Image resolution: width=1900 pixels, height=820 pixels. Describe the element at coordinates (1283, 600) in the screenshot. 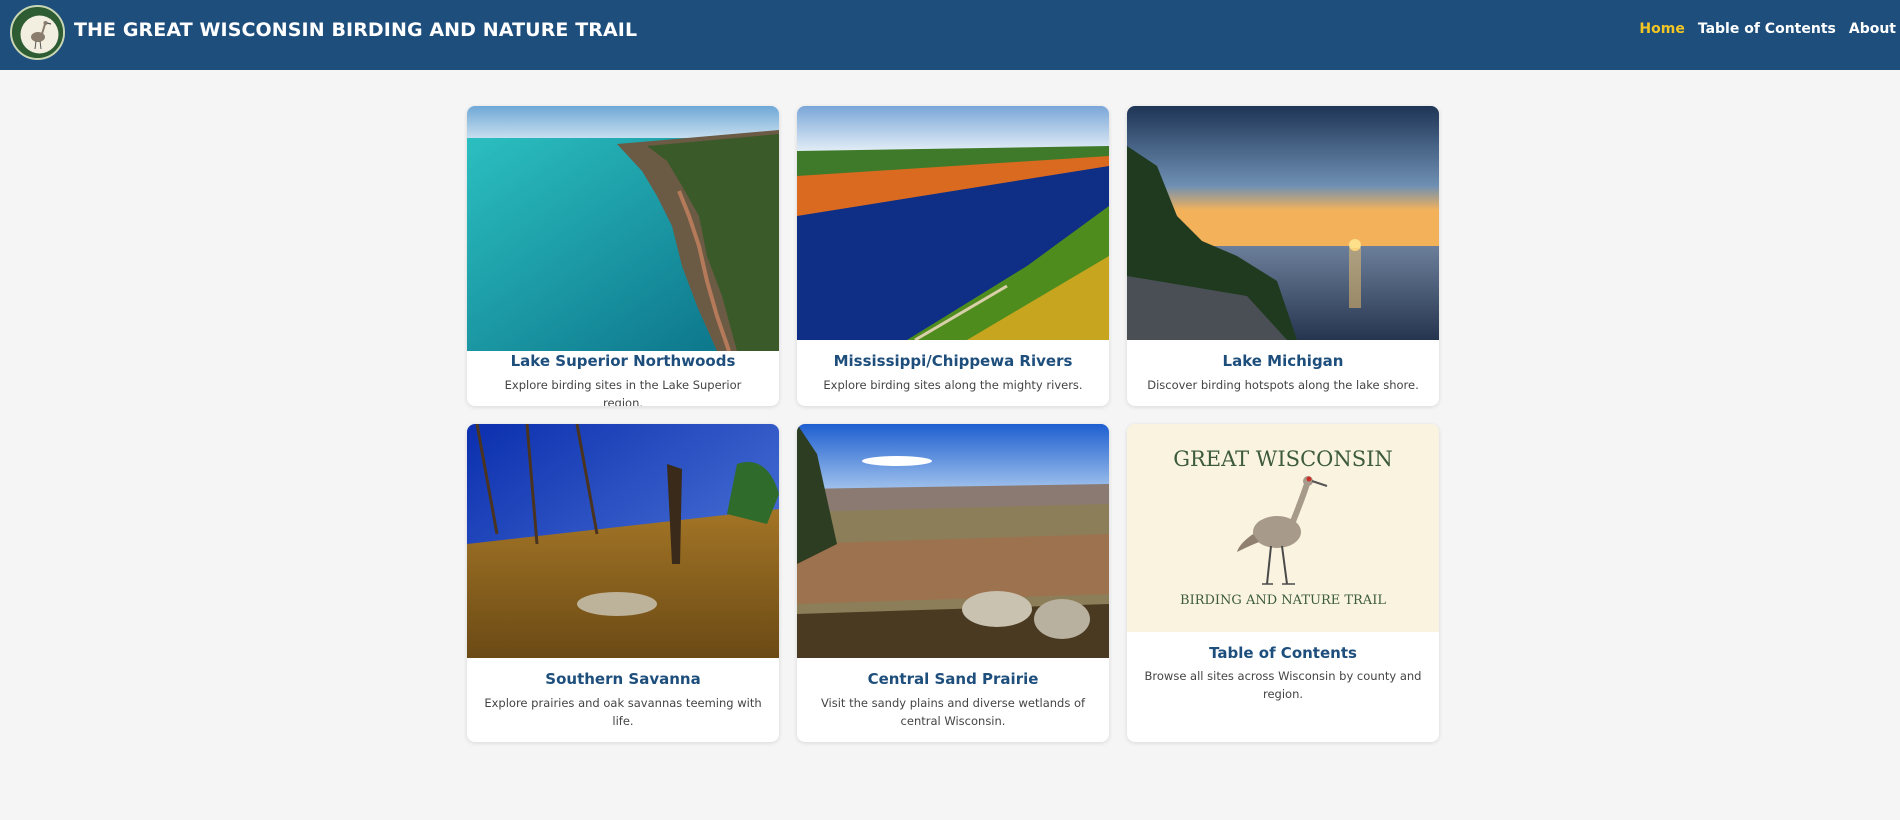

I see `crane-graphic-bottom-text: BIRDING AND NATURE TRAIL` at that location.